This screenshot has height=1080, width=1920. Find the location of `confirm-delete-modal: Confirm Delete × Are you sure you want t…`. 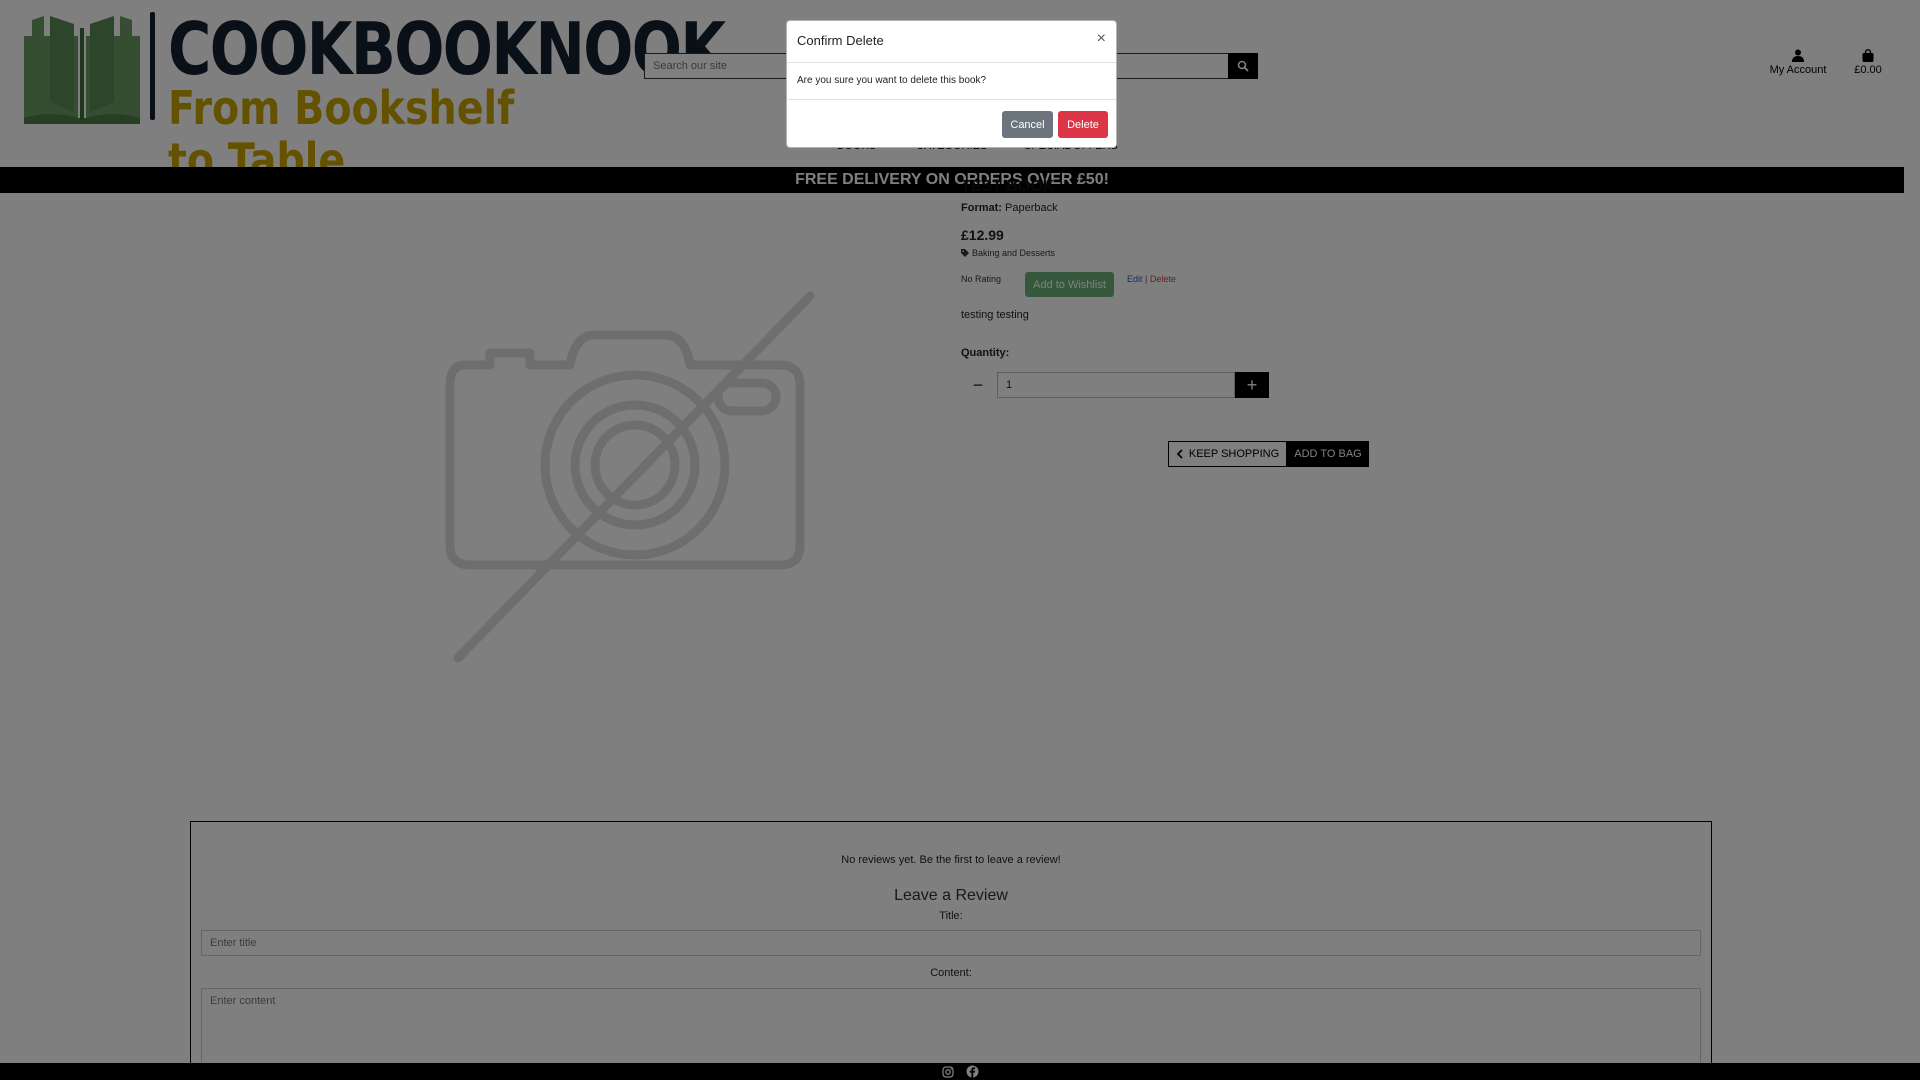

confirm-delete-modal: Confirm Delete × Are you sure you want t… is located at coordinates (951, 84).